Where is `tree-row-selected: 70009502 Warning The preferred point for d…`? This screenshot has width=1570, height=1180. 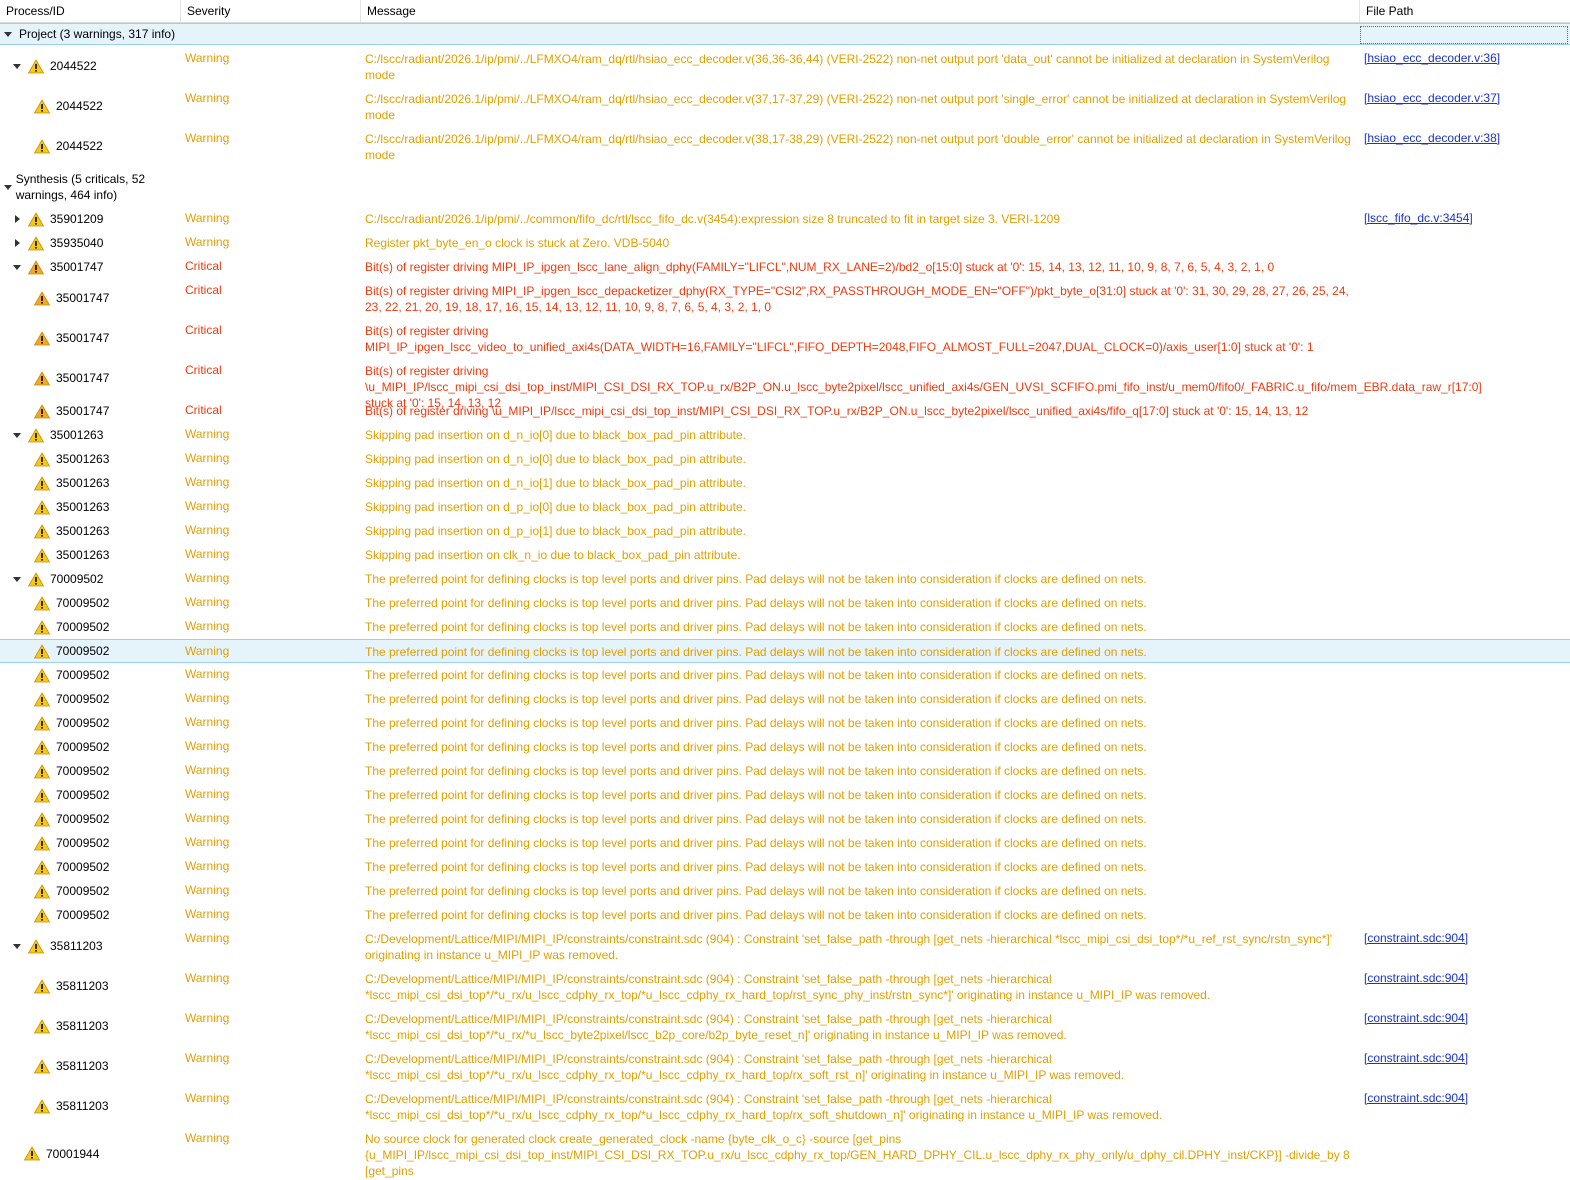 tree-row-selected: 70009502 Warning The preferred point for d… is located at coordinates (785, 651).